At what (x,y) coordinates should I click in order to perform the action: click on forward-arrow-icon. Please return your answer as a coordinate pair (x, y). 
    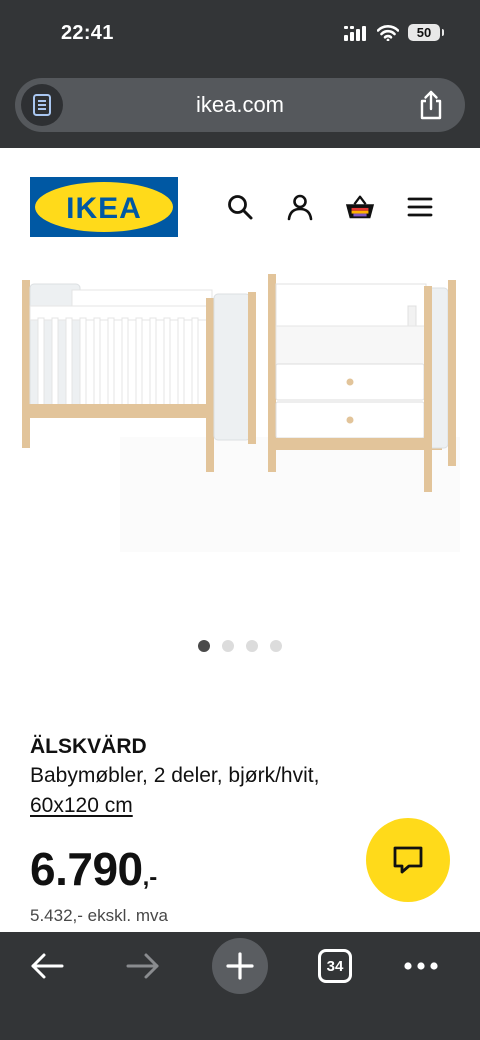
    Looking at the image, I should click on (142, 966).